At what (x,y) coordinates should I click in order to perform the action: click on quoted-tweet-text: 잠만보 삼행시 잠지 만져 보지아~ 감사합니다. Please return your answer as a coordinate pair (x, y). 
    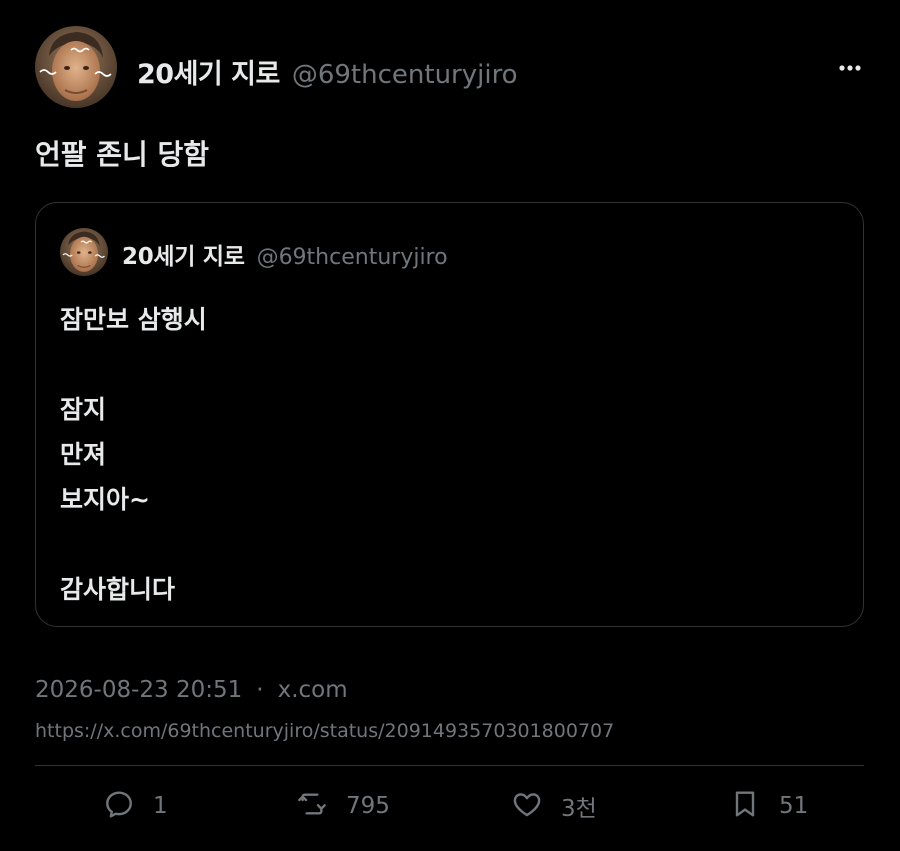
    Looking at the image, I should click on (133, 454).